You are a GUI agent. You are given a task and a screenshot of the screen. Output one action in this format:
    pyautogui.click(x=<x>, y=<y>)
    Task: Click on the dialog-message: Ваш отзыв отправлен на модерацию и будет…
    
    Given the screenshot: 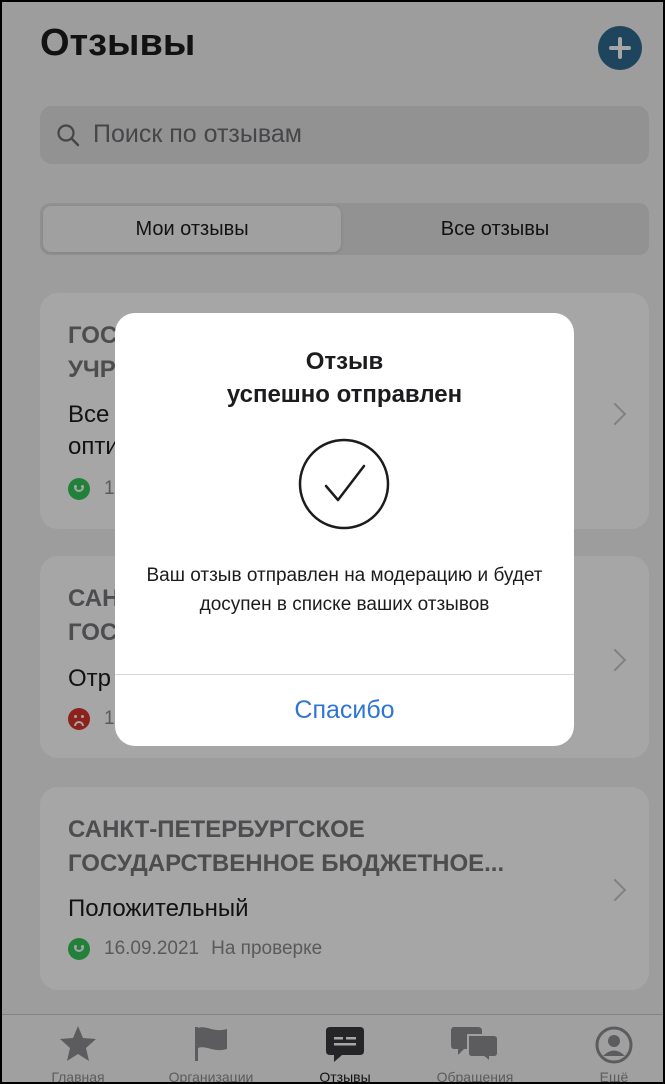 What is the action you would take?
    pyautogui.click(x=344, y=590)
    